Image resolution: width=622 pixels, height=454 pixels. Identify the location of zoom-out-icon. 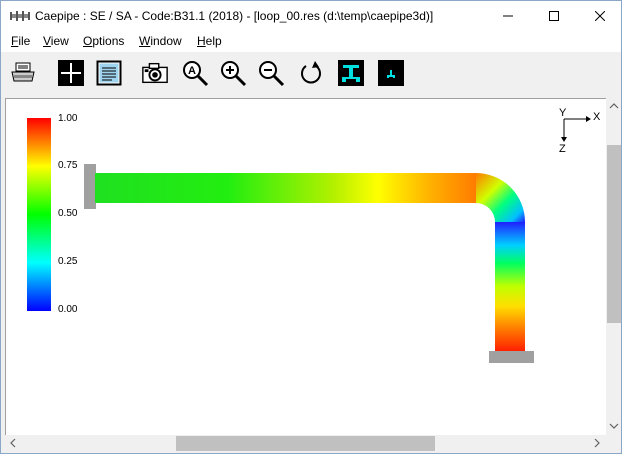
(272, 74).